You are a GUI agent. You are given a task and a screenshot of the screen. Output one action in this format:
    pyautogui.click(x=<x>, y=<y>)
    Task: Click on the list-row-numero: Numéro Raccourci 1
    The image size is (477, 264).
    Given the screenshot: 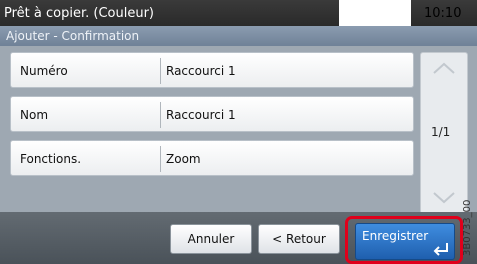 What is the action you would take?
    pyautogui.click(x=212, y=70)
    